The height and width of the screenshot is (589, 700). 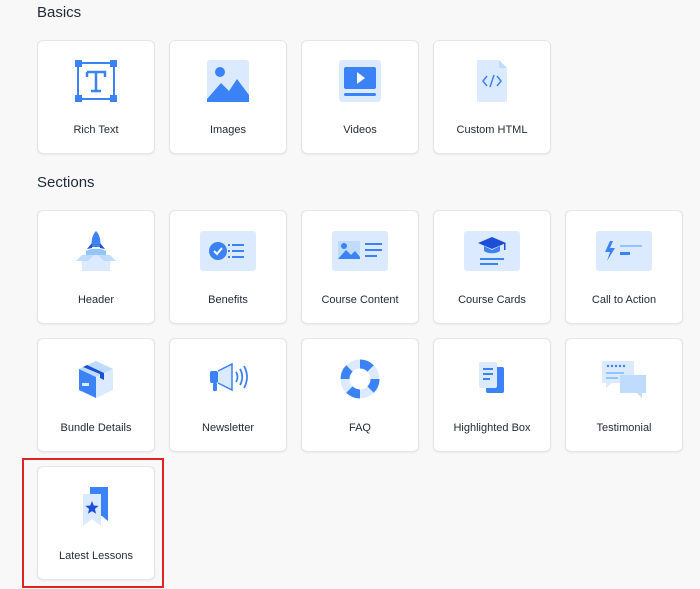 I want to click on image-text-icon, so click(x=360, y=251).